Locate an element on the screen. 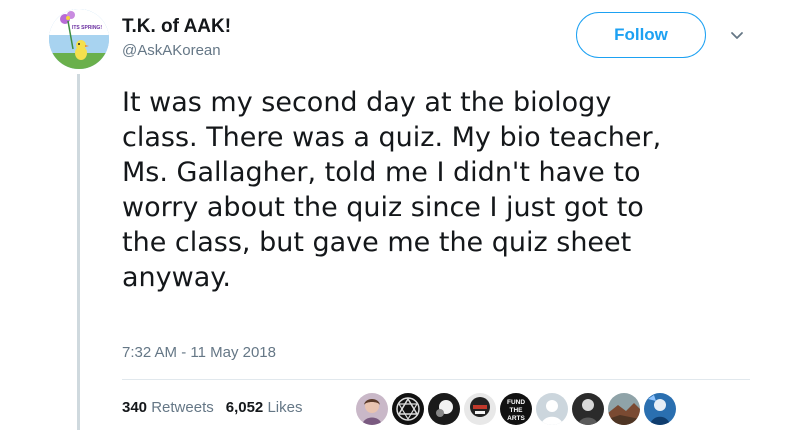  masked-figure-icon is located at coordinates (480, 409).